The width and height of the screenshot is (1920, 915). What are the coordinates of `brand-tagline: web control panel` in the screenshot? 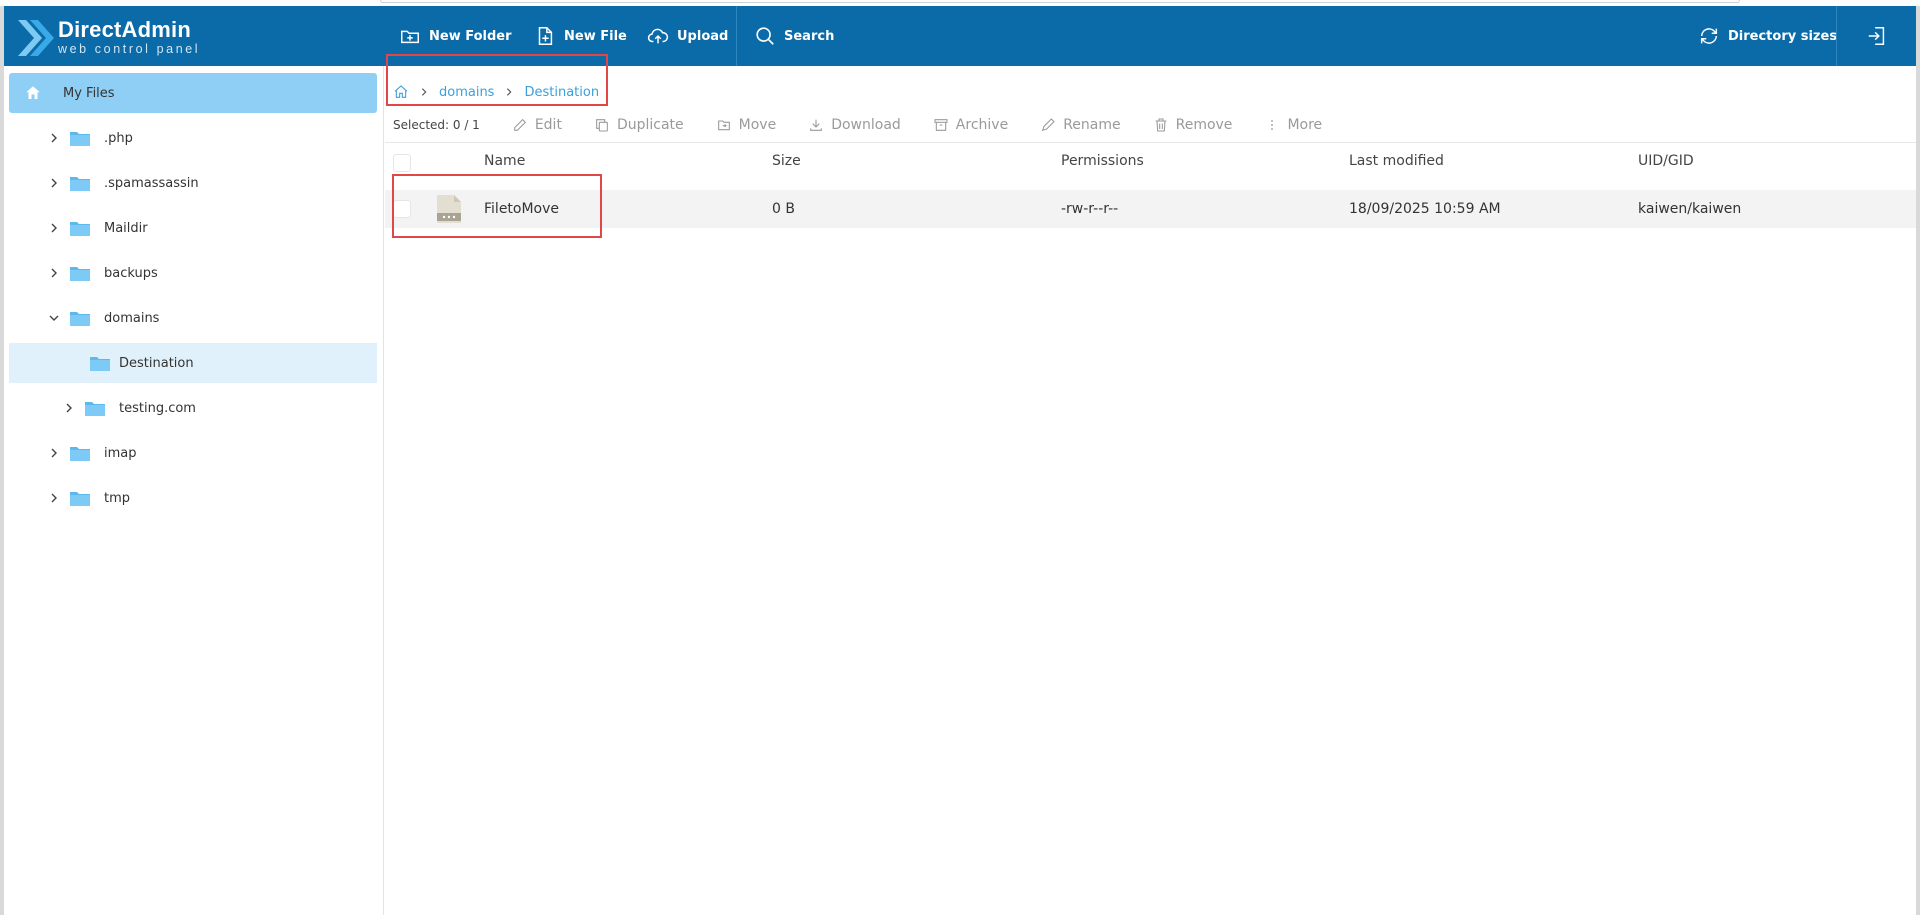 It's located at (129, 49).